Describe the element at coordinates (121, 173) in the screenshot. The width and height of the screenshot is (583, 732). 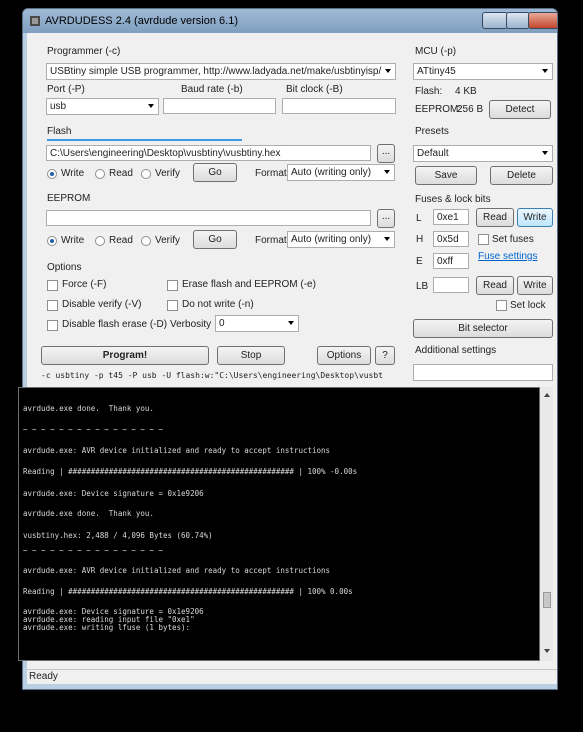
I see `flash-read-label: Read` at that location.